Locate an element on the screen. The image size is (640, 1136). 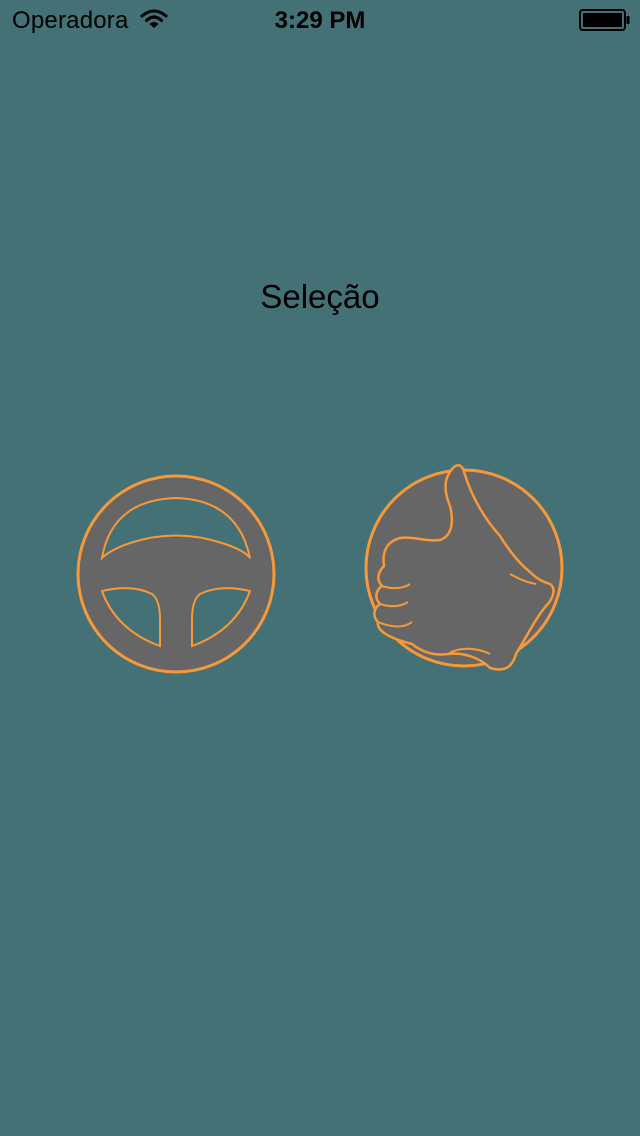
steering-wheel-icon is located at coordinates (176, 574).